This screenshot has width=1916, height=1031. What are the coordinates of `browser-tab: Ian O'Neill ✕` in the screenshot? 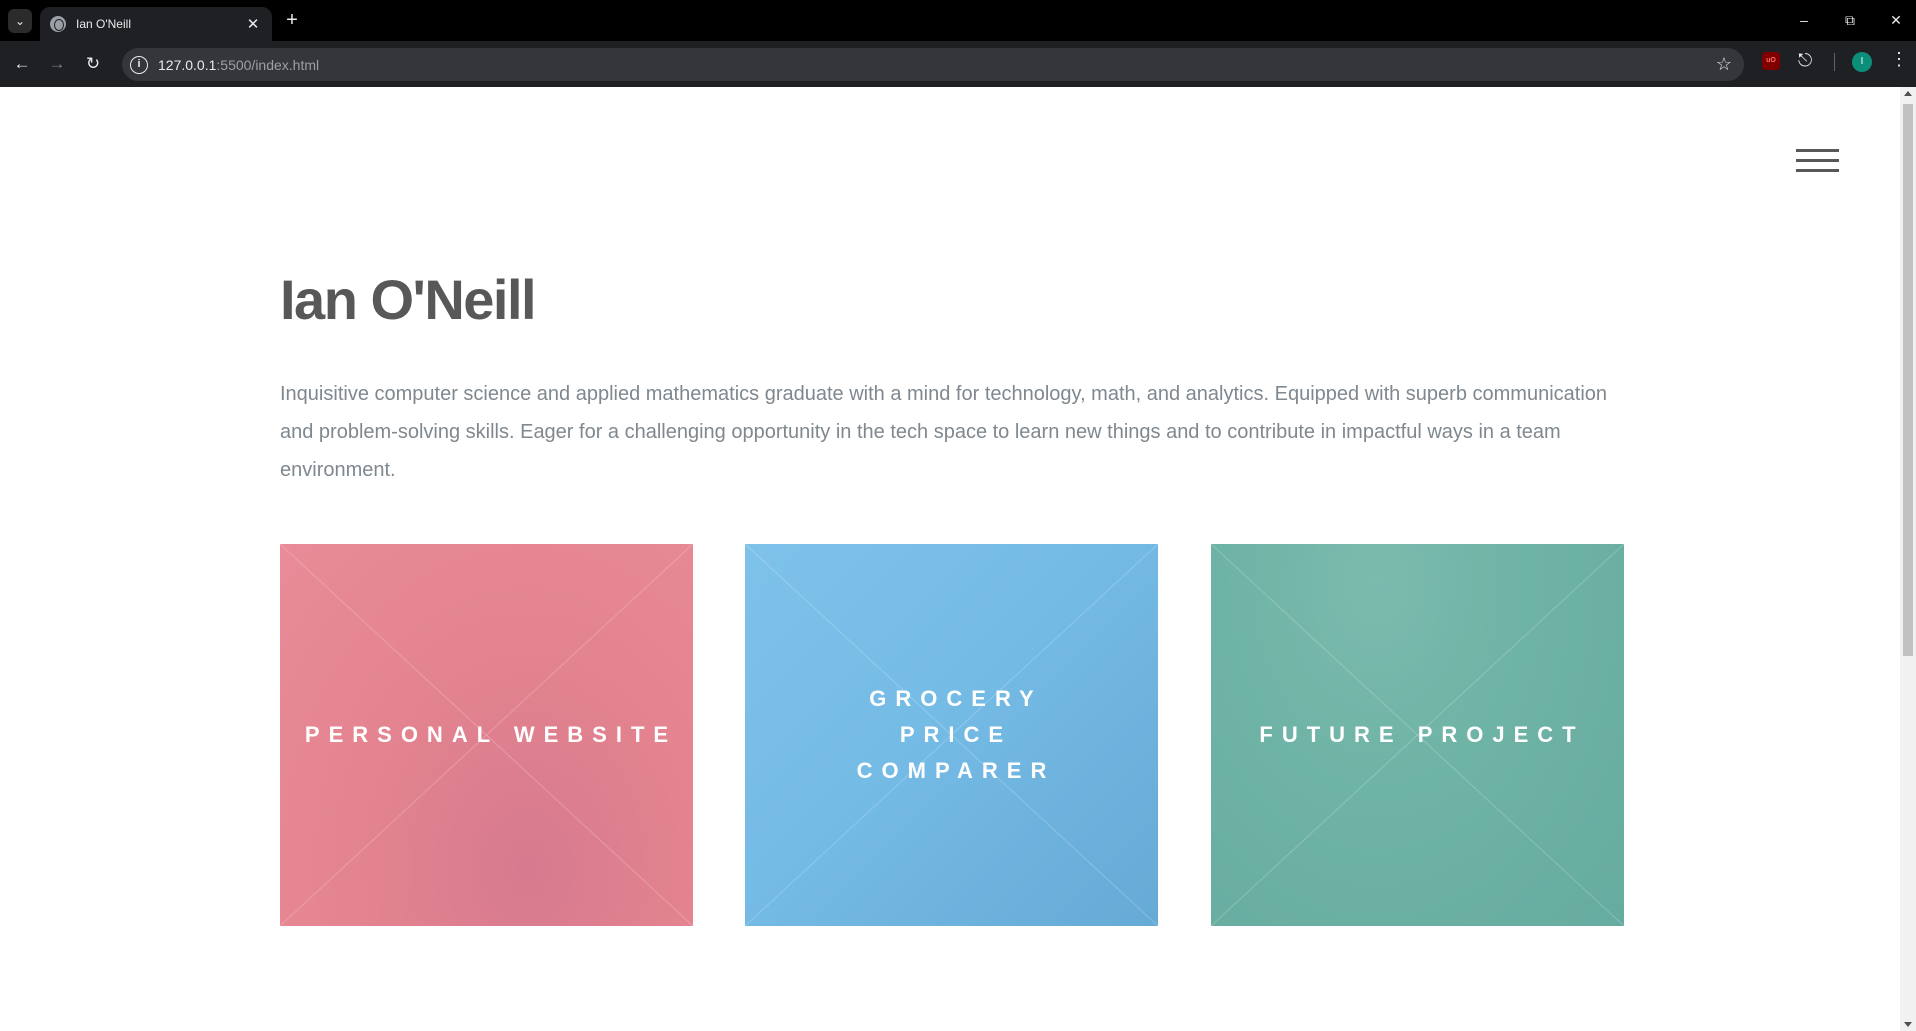 It's located at (156, 24).